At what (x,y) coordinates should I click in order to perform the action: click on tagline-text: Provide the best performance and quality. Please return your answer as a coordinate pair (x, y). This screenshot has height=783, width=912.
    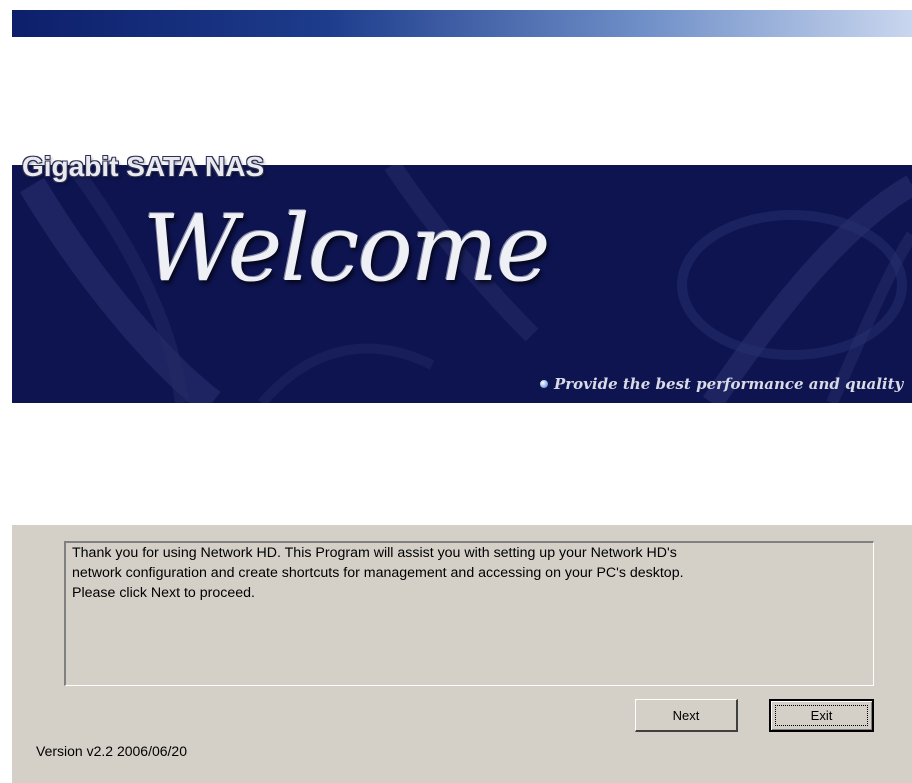
    Looking at the image, I should click on (729, 384).